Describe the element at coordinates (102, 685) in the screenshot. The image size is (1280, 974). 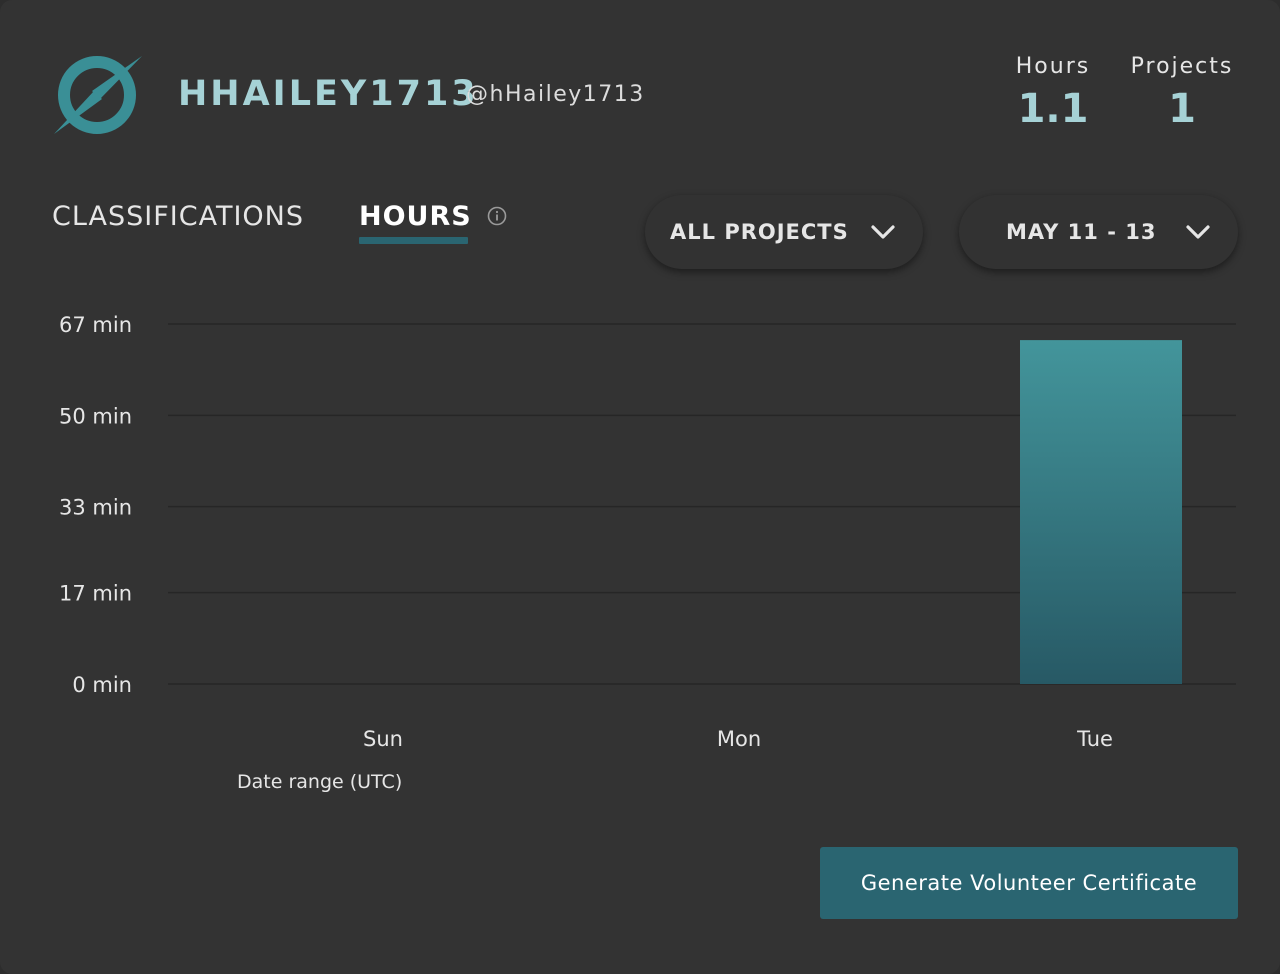
I see `y-tick-label: 0 min` at that location.